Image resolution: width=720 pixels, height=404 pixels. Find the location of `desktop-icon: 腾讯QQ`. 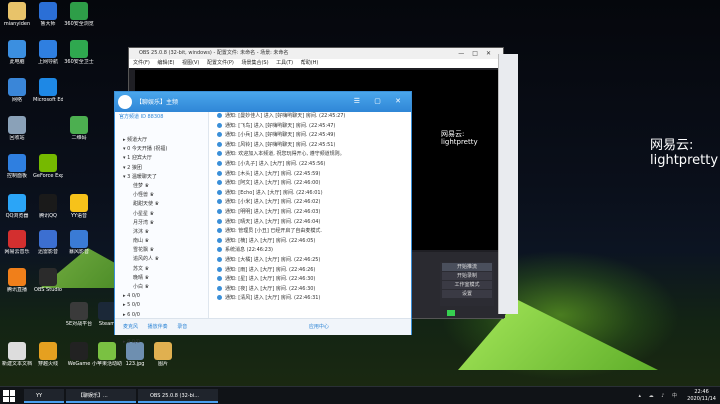

desktop-icon: 腾讯QQ is located at coordinates (48, 206).